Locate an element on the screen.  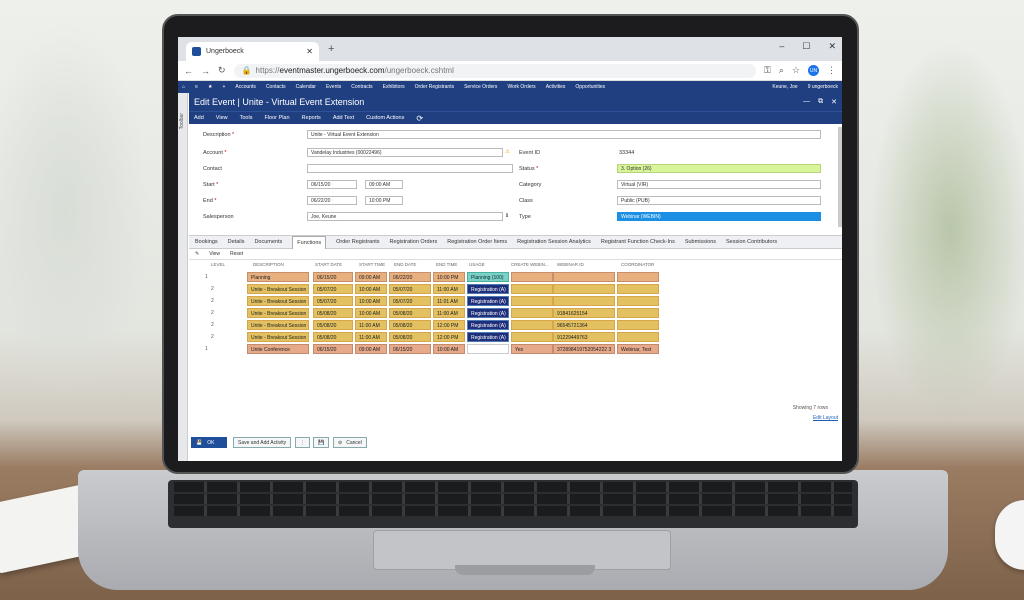
cell-desc: Unite - Breakout Session 4 is located at coordinates (278, 325).